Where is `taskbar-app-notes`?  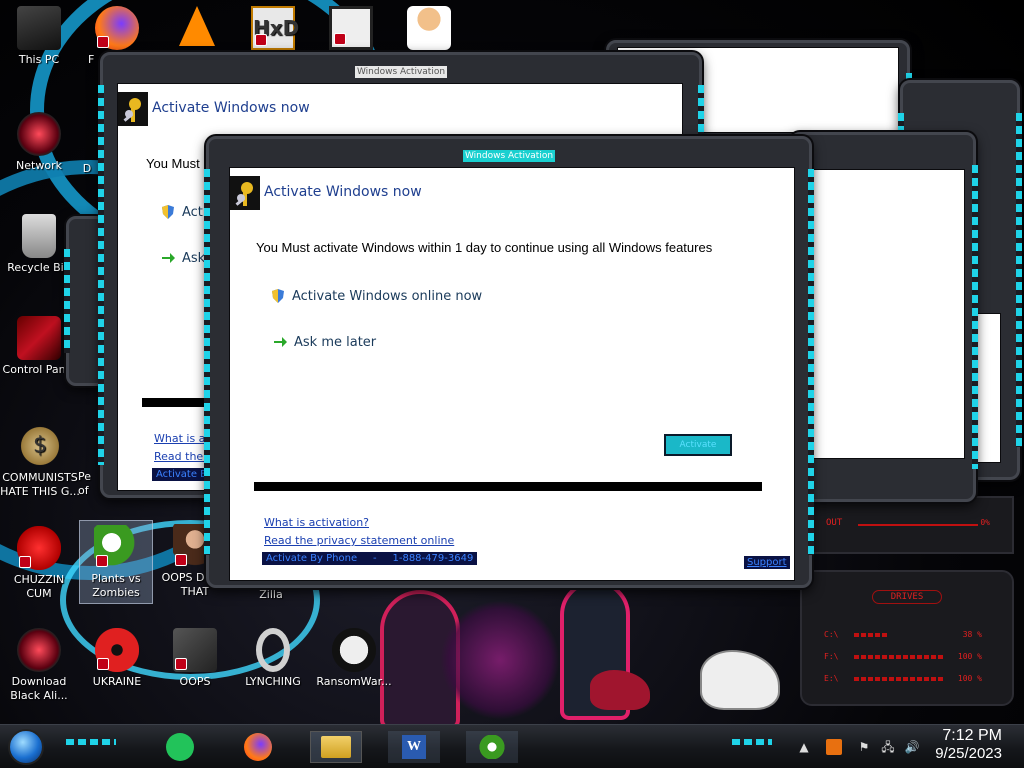
taskbar-app-notes is located at coordinates (180, 747).